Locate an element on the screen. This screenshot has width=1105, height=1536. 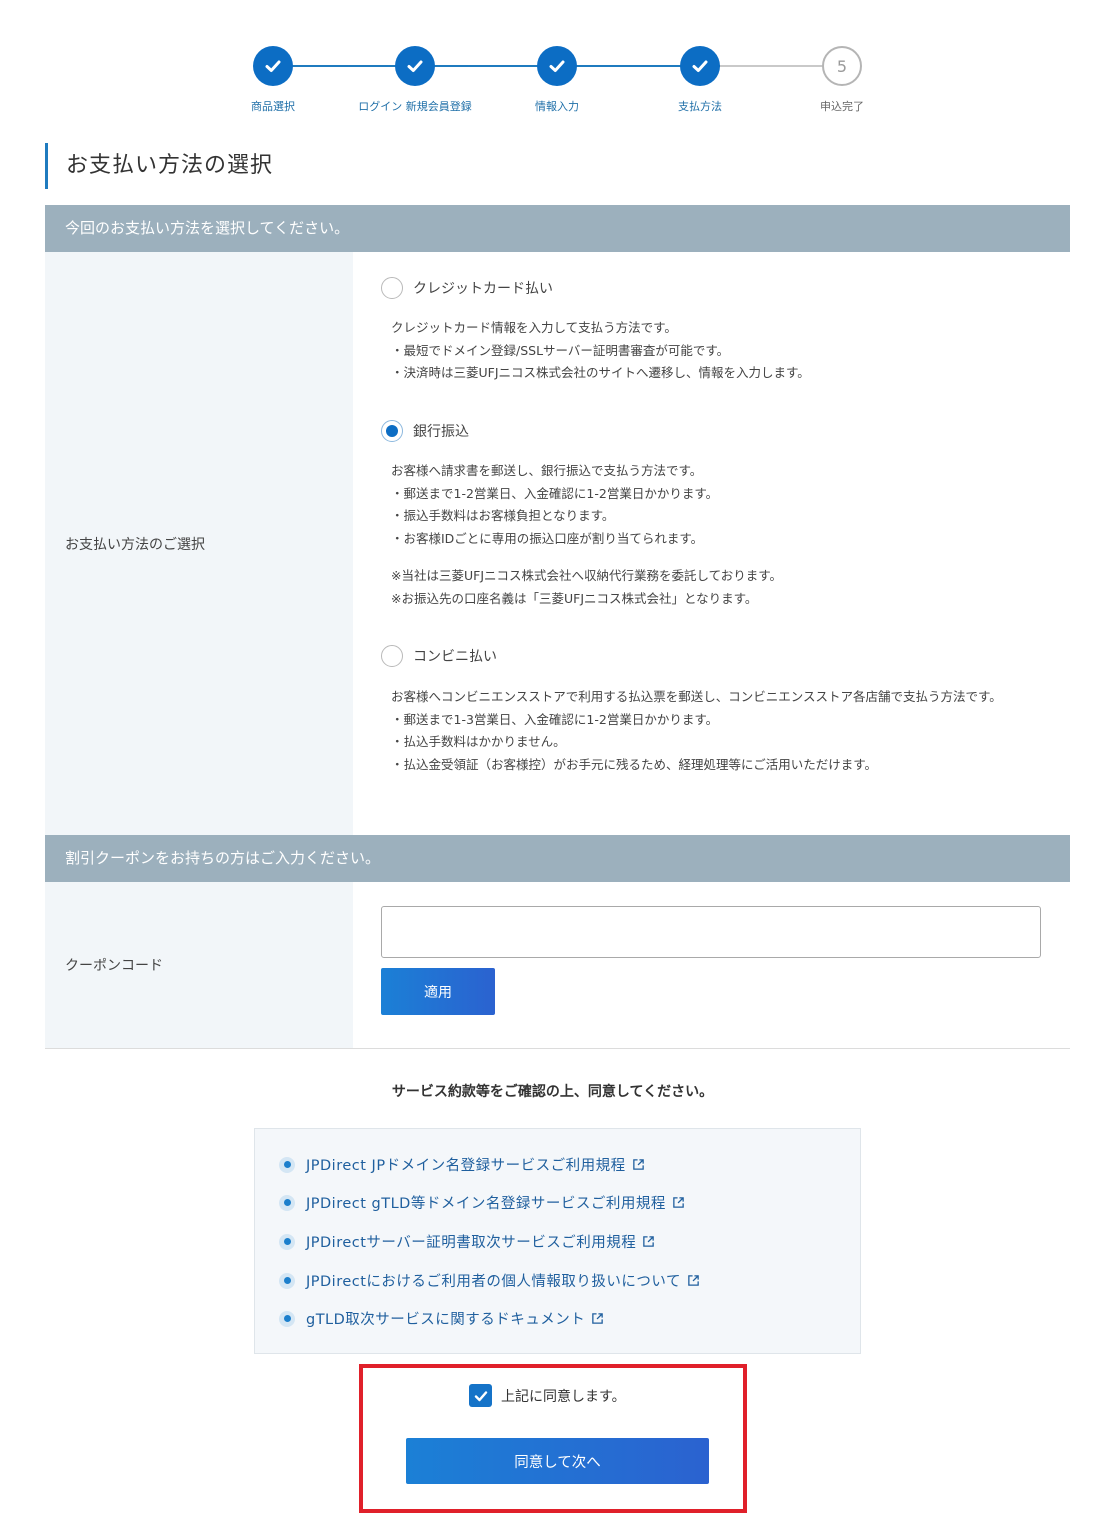
link-text: JPDirectにおけるご利用者の個人情報取り扱いについて is located at coordinates (493, 1282).